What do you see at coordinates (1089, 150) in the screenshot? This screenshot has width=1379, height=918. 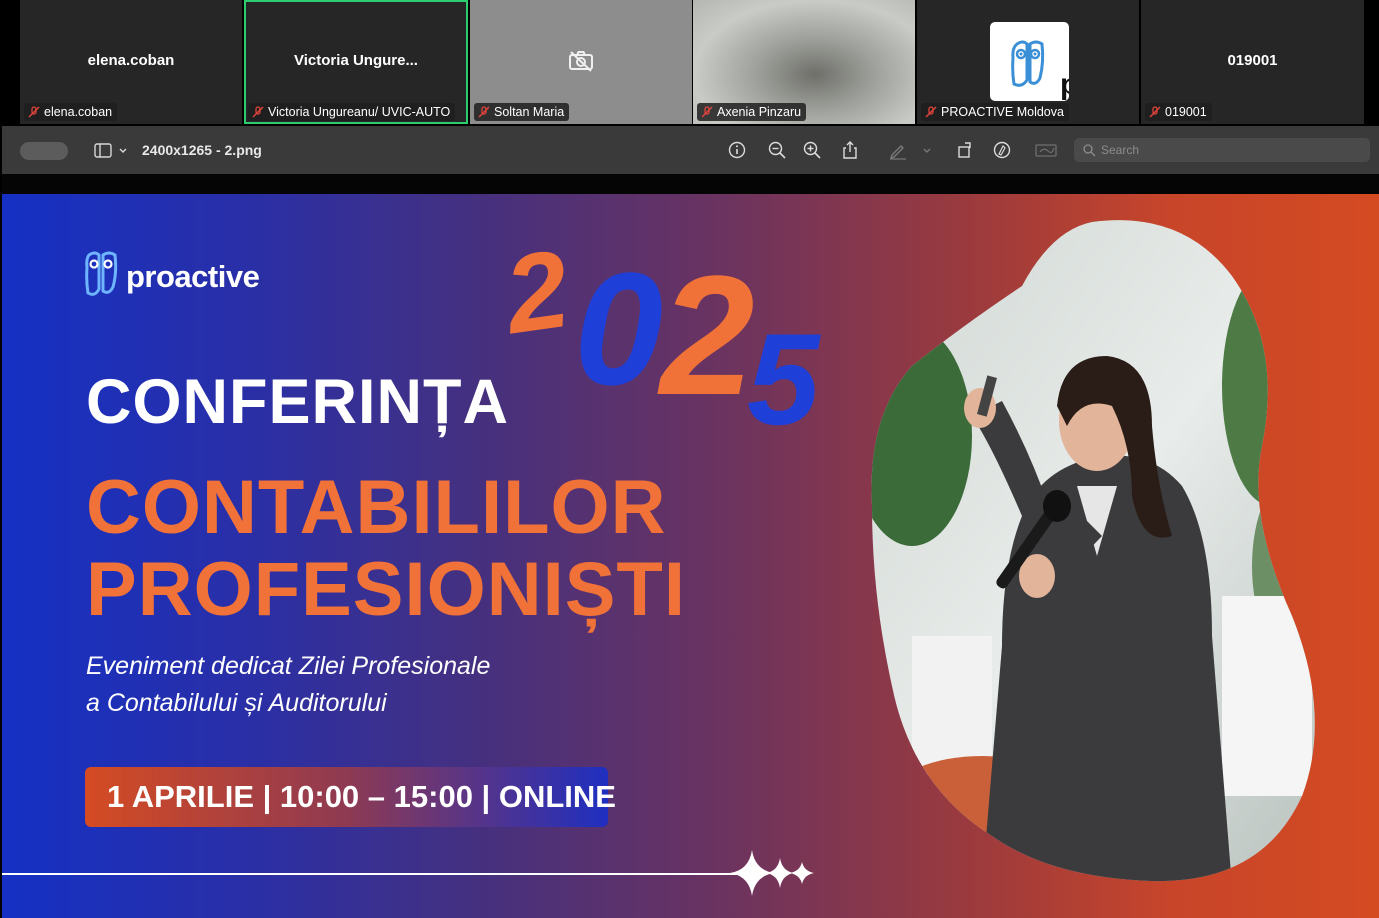 I see `search-icon` at bounding box center [1089, 150].